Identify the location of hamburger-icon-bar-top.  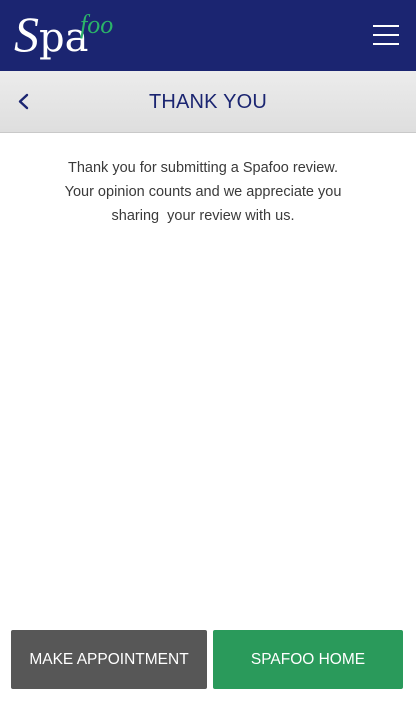
(386, 26).